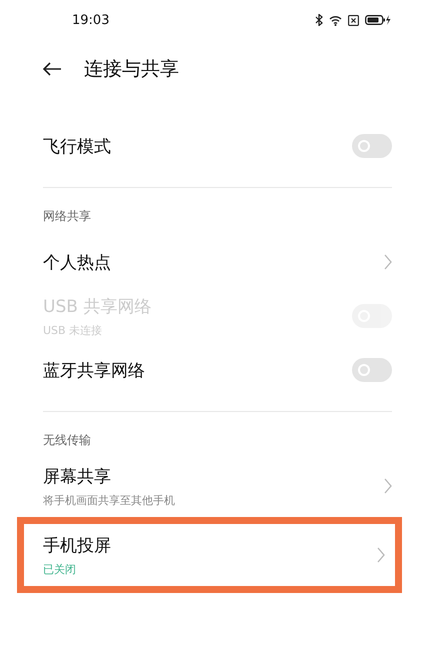  Describe the element at coordinates (378, 20) in the screenshot. I see `battery-charging-icon` at that location.